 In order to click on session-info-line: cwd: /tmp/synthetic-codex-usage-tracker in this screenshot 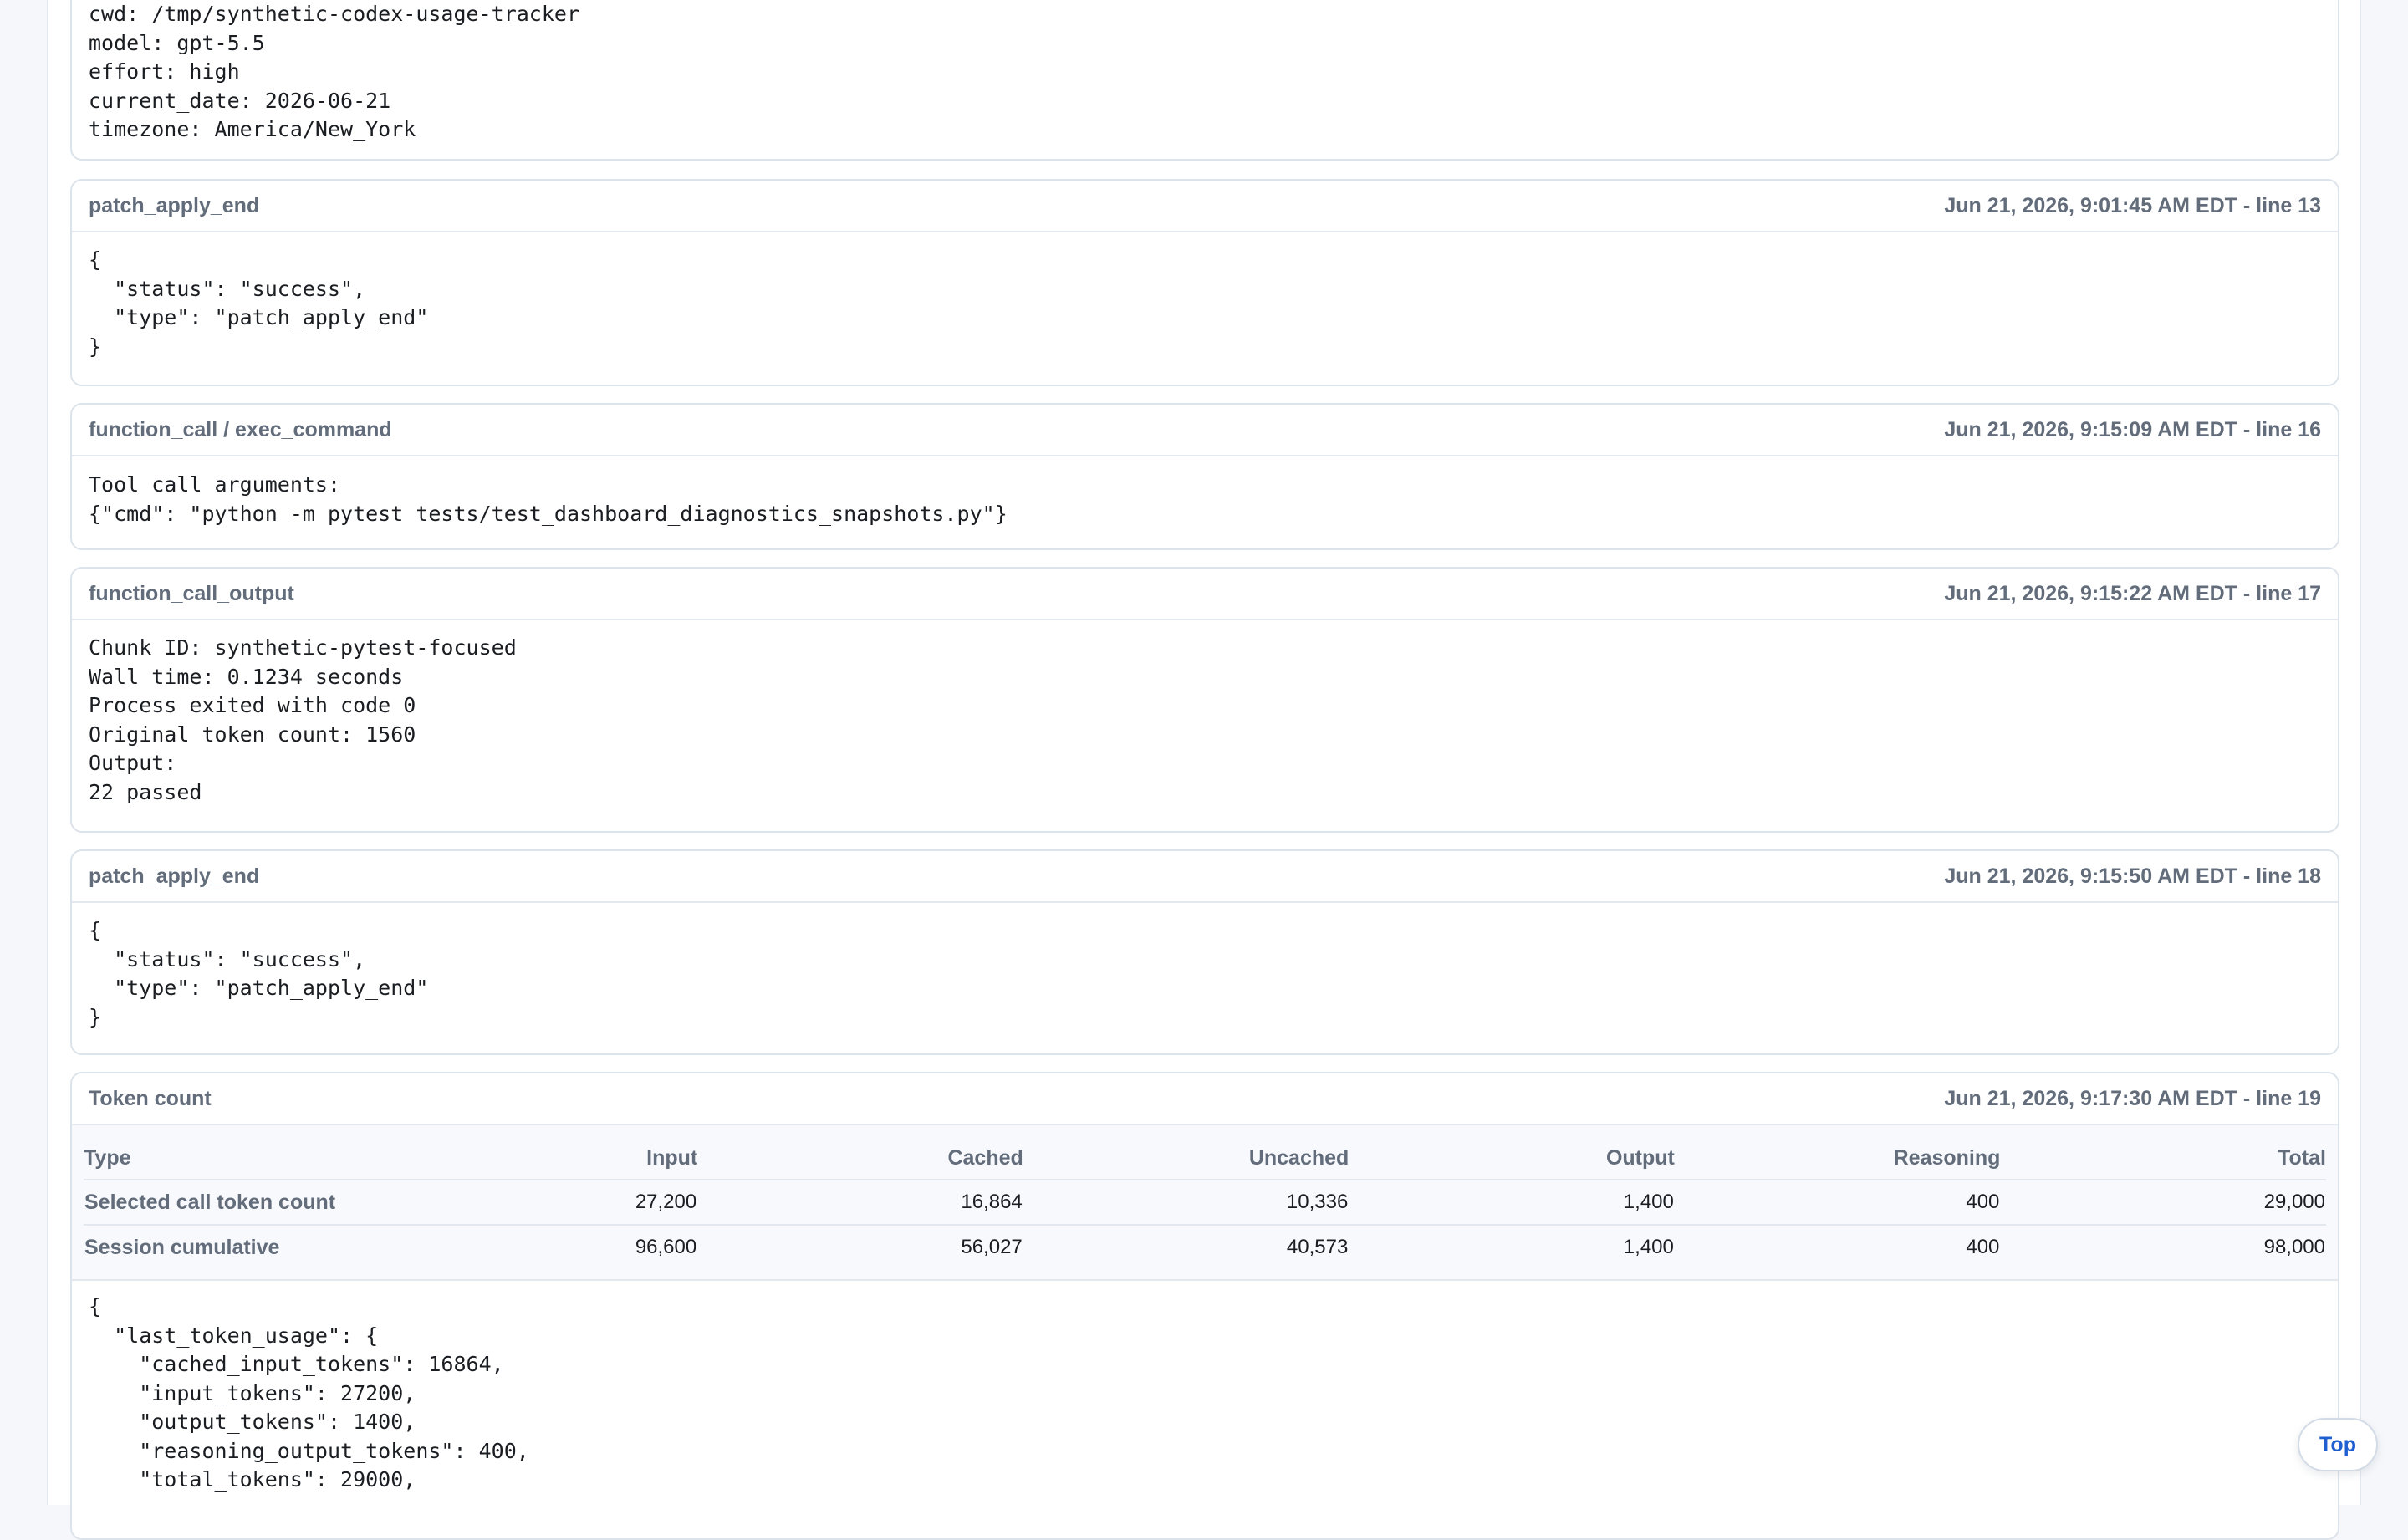, I will do `click(334, 14)`.